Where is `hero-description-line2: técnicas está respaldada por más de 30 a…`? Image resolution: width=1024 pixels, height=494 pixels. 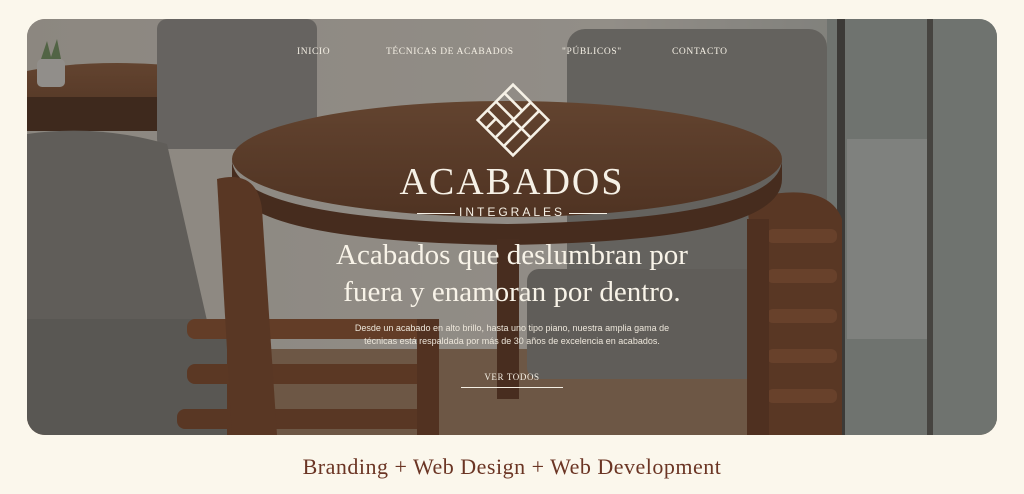 hero-description-line2: técnicas está respaldada por más de 30 a… is located at coordinates (512, 341).